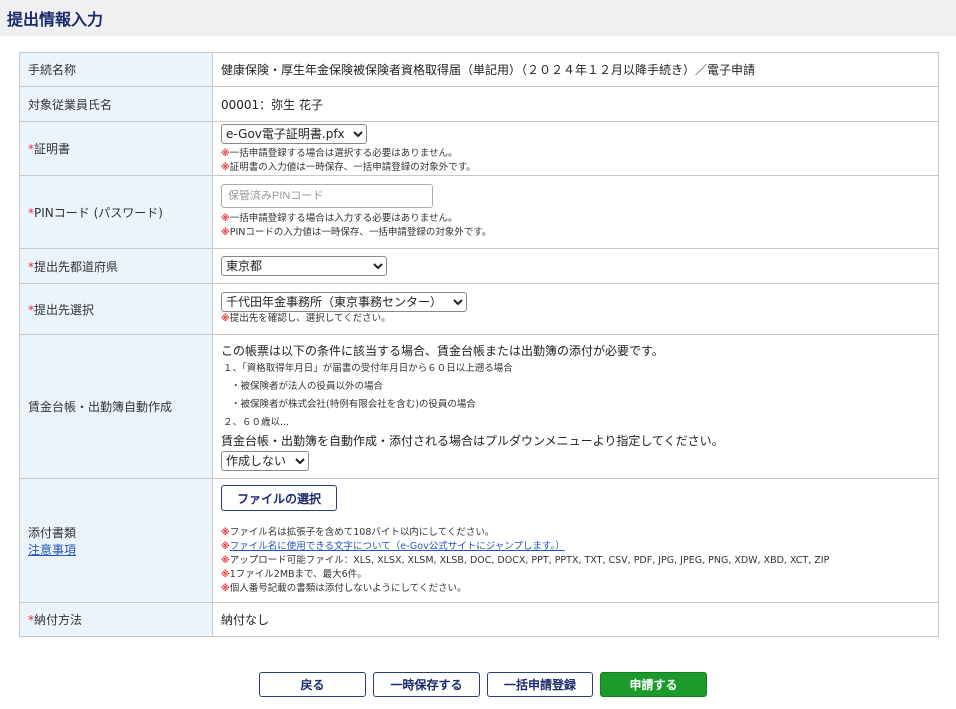 Image resolution: width=956 pixels, height=709 pixels. I want to click on page-title: 提出情報入力, so click(55, 19).